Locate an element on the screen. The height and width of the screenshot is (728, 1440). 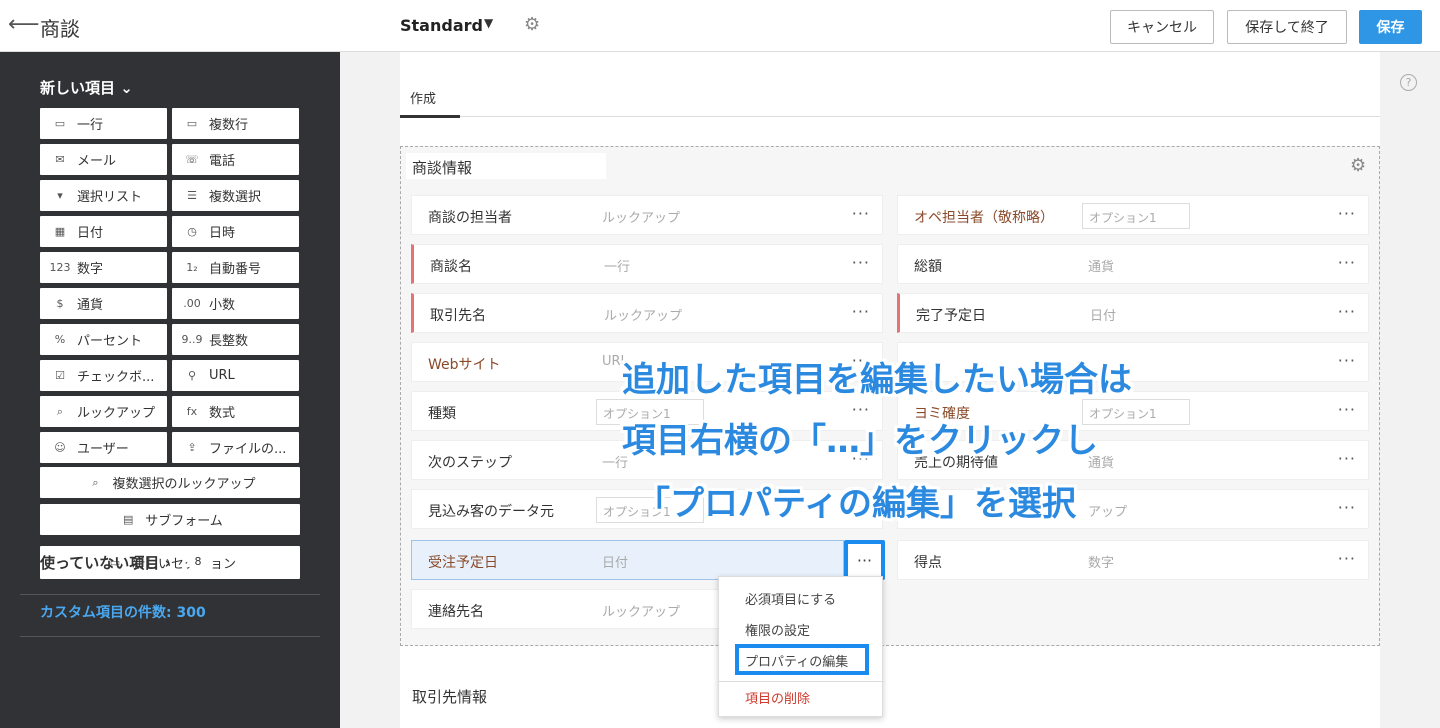
field-type-tile: fx 数式 is located at coordinates (235, 411).